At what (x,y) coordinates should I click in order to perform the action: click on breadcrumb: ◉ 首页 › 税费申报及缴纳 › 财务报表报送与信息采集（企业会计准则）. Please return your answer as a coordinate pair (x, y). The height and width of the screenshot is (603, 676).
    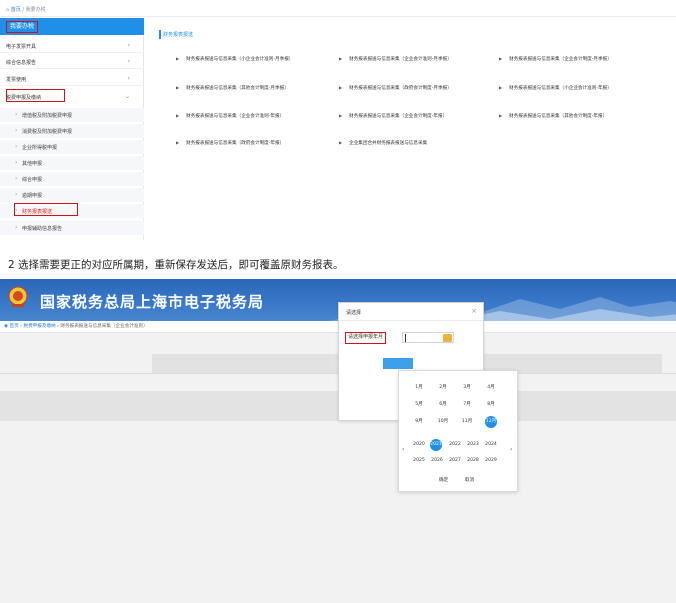
    Looking at the image, I should click on (76, 326).